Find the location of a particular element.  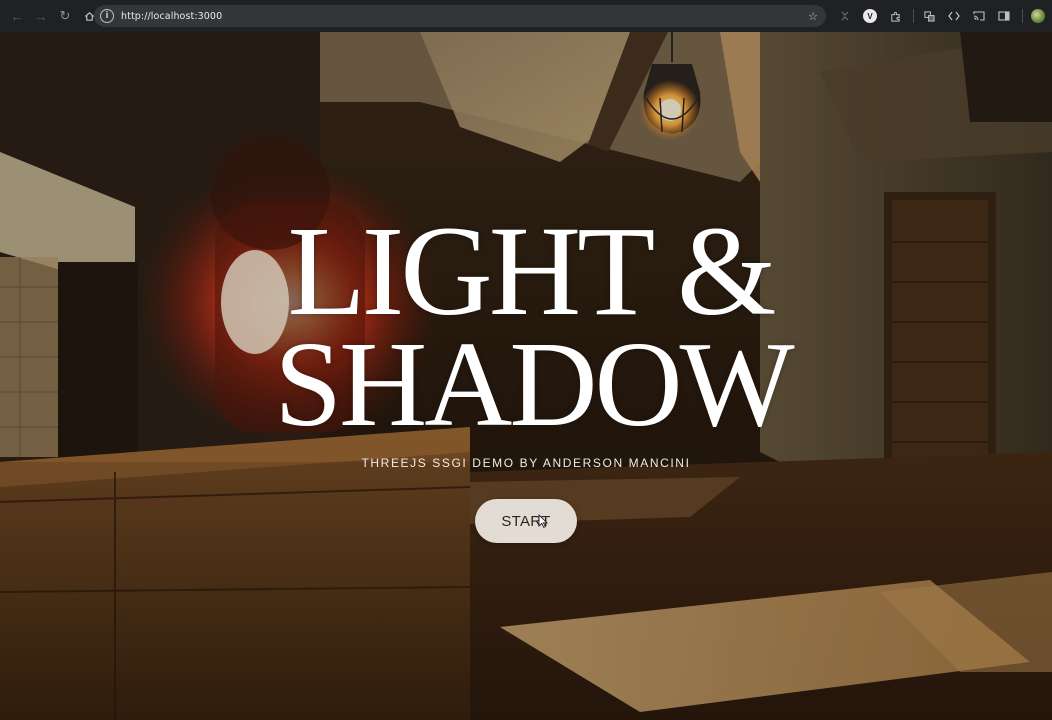

hero-title-line2: SHADOW is located at coordinates (534, 384).